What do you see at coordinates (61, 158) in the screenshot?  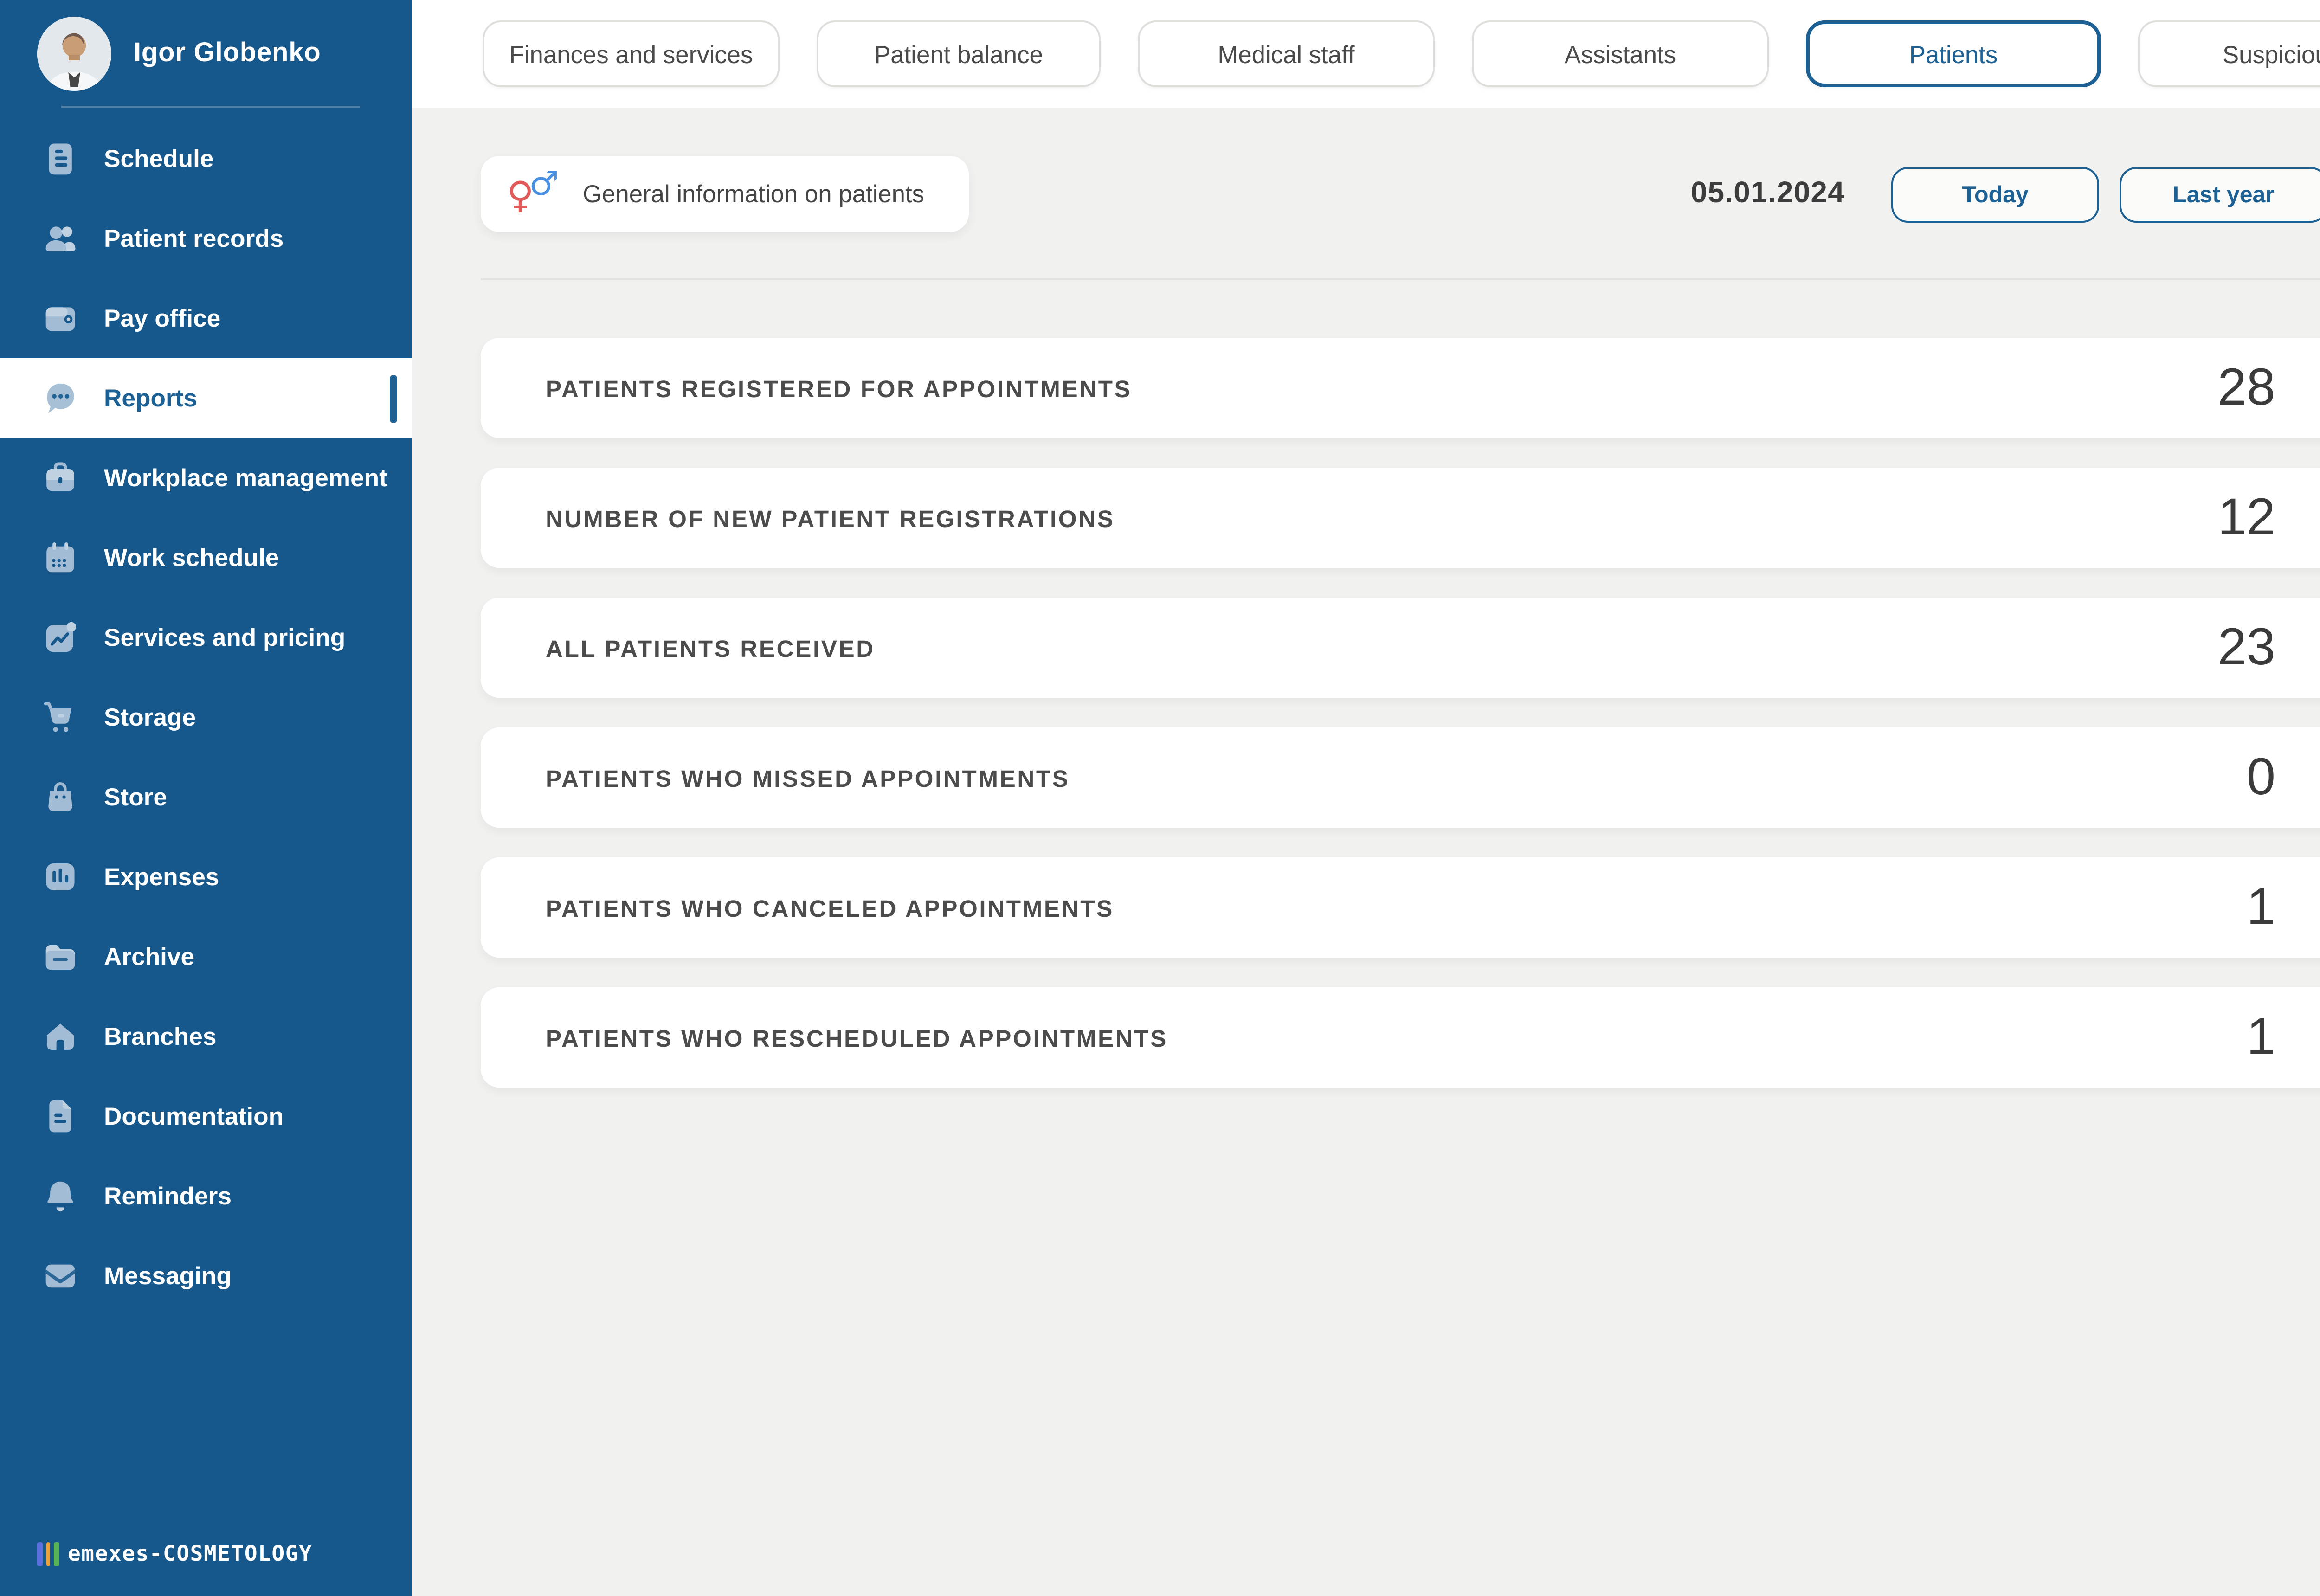 I see `schedule-icon` at bounding box center [61, 158].